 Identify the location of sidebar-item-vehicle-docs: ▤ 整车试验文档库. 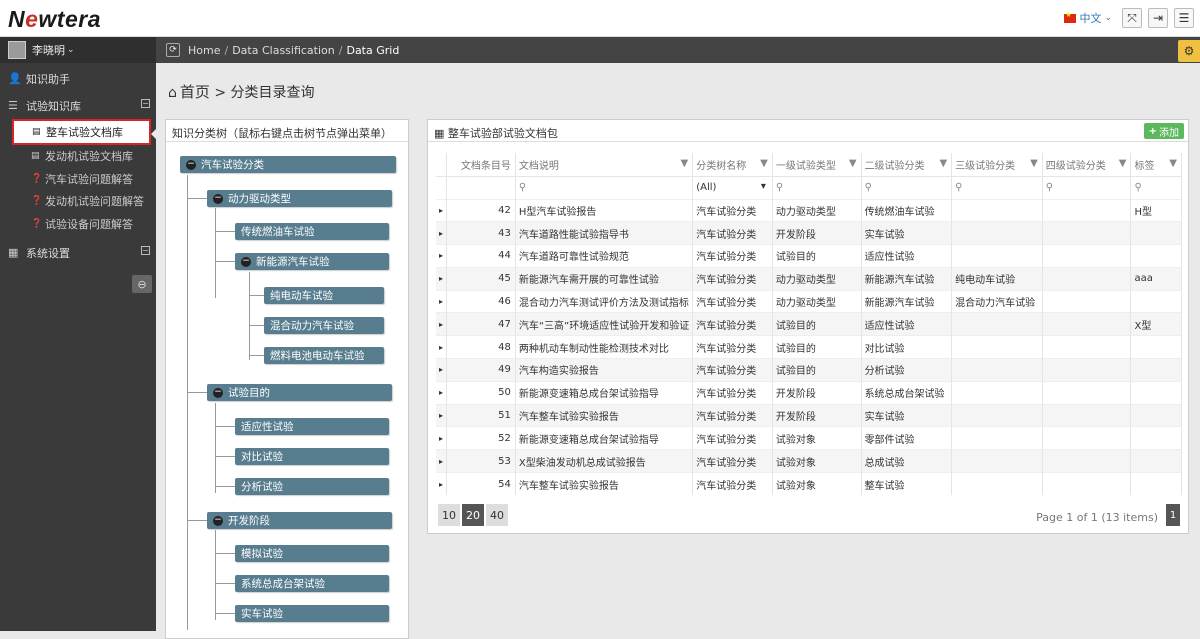
(84, 132).